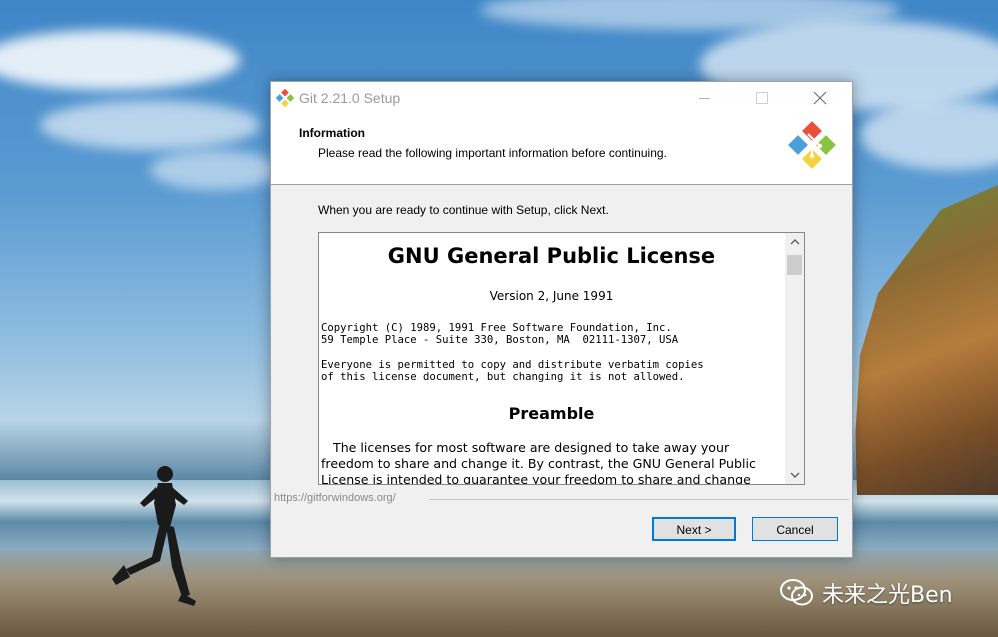  What do you see at coordinates (337, 498) in the screenshot?
I see `footer-url: https://gitforwindows.org/` at bounding box center [337, 498].